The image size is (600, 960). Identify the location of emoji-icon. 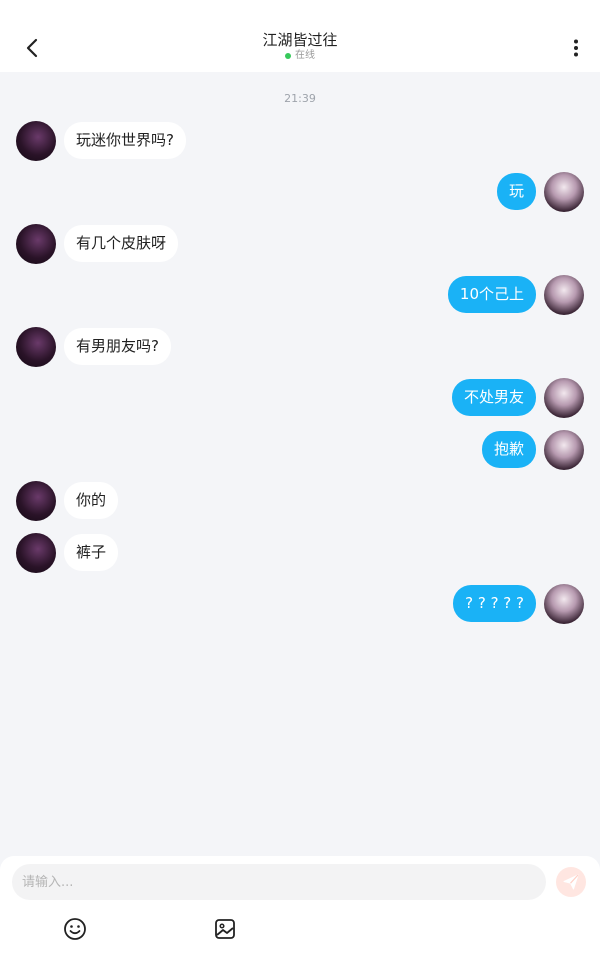
(75, 929).